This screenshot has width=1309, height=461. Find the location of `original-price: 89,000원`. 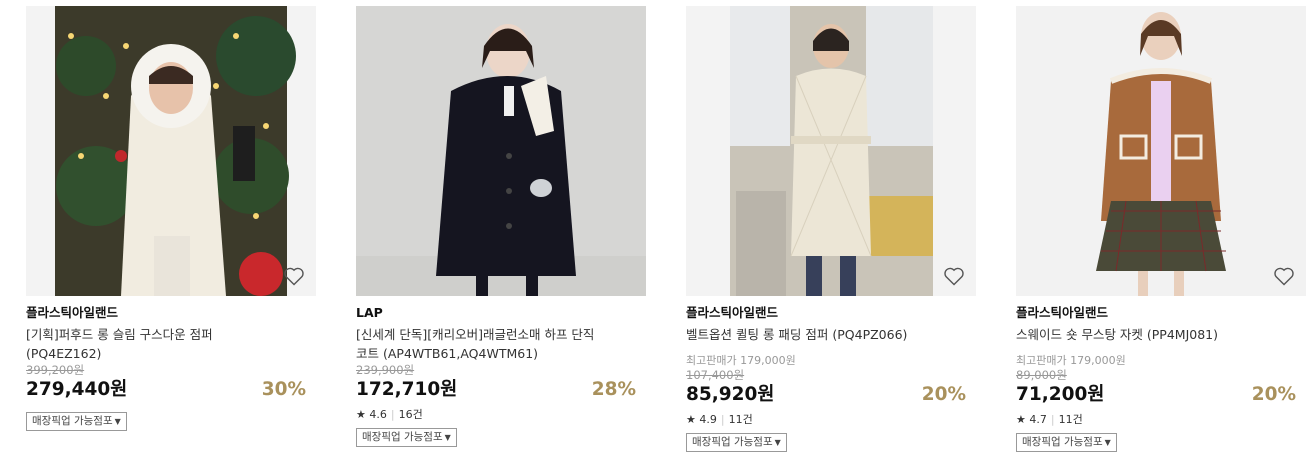

original-price: 89,000원 is located at coordinates (1041, 375).